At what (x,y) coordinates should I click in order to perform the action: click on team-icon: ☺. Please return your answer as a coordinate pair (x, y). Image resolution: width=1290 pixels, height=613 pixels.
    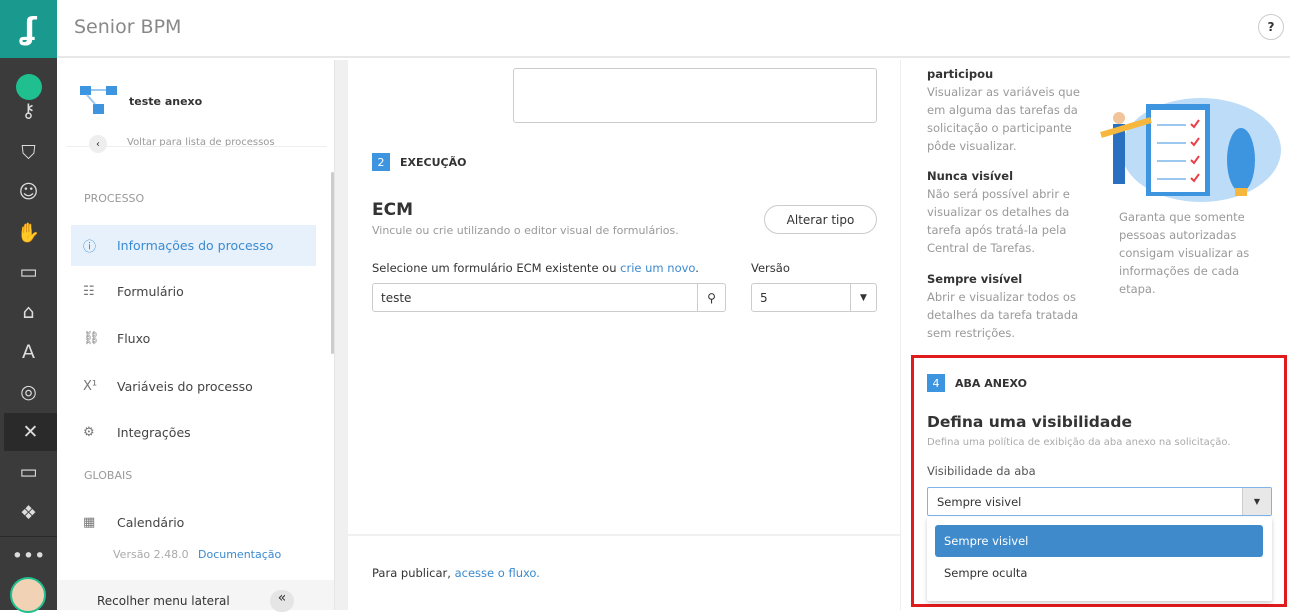
    Looking at the image, I should click on (28, 192).